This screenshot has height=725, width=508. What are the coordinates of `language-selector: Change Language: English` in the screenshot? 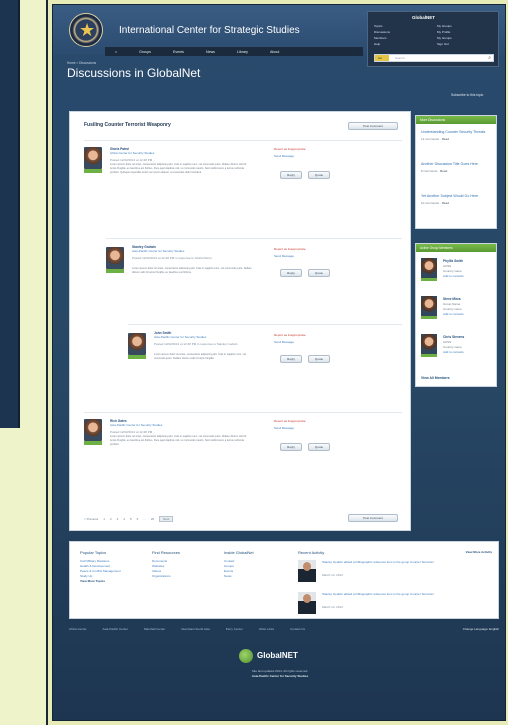 It's located at (481, 629).